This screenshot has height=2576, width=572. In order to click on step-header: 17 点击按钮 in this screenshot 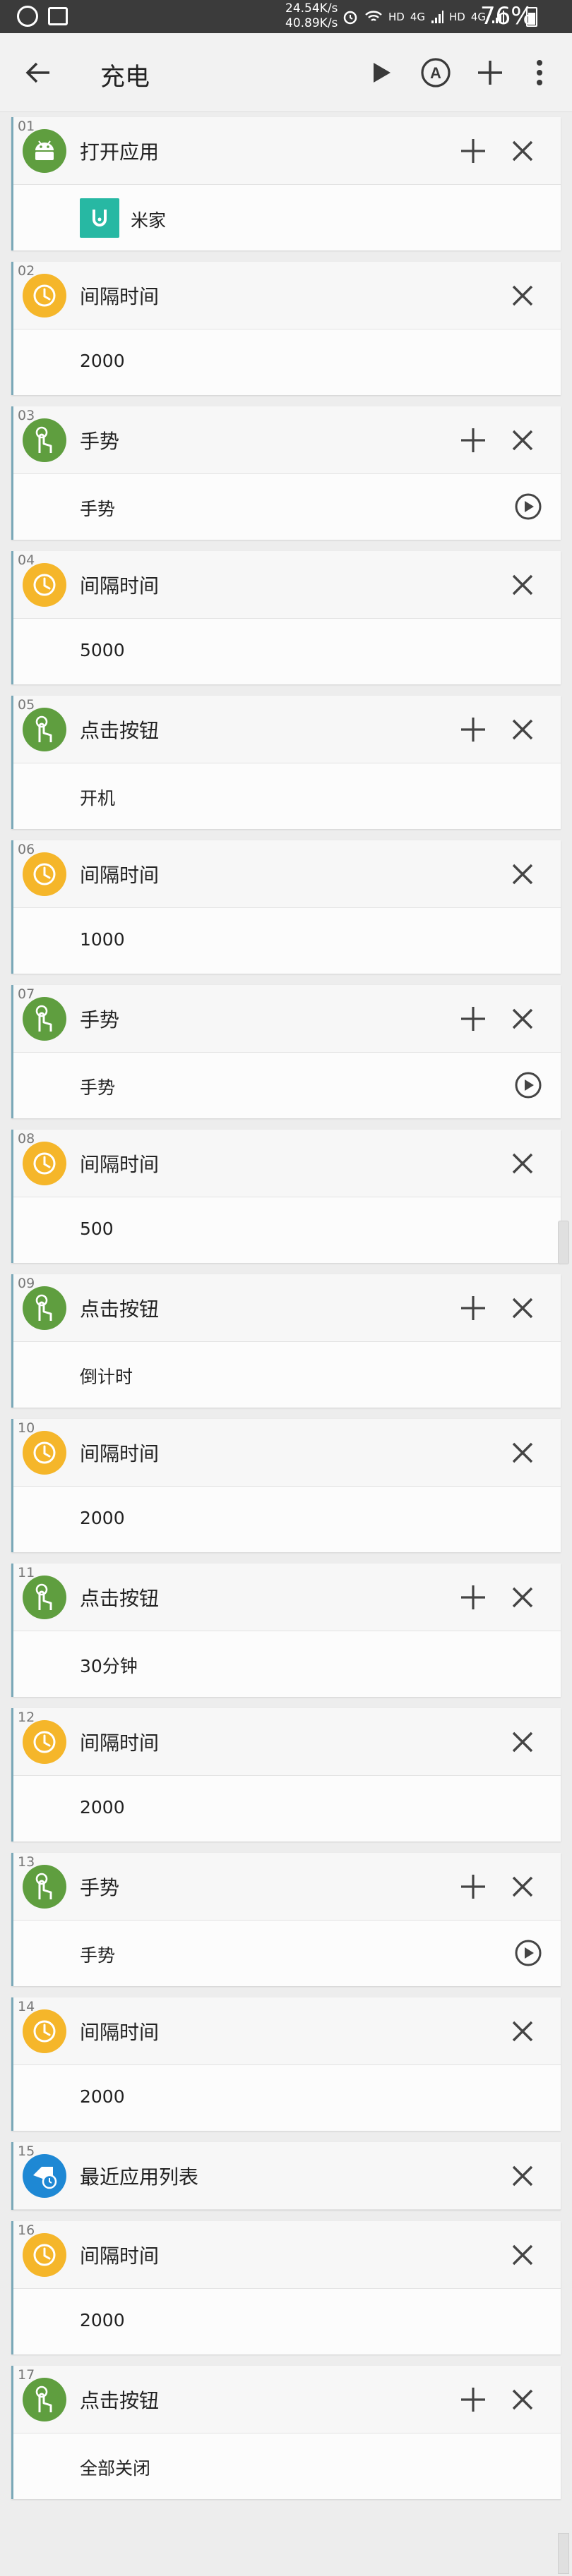, I will do `click(287, 2400)`.